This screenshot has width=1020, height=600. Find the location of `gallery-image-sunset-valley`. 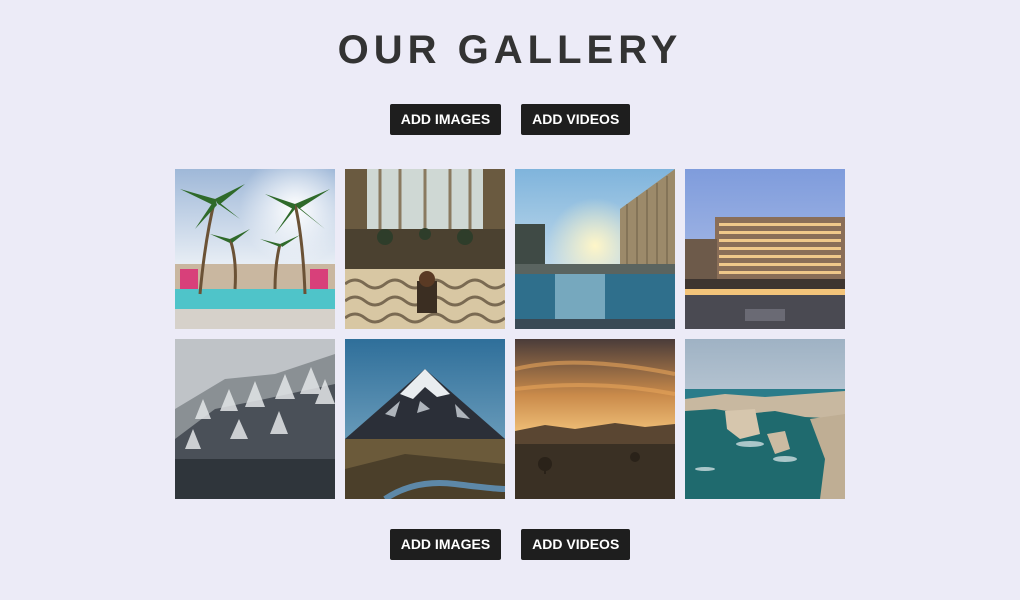

gallery-image-sunset-valley is located at coordinates (595, 419).